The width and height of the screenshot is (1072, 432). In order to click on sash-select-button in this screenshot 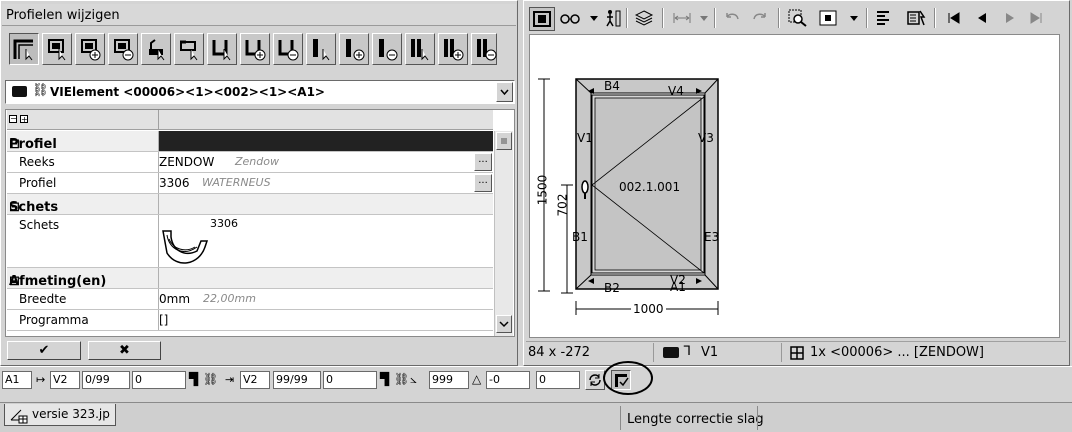, I will do `click(156, 49)`.